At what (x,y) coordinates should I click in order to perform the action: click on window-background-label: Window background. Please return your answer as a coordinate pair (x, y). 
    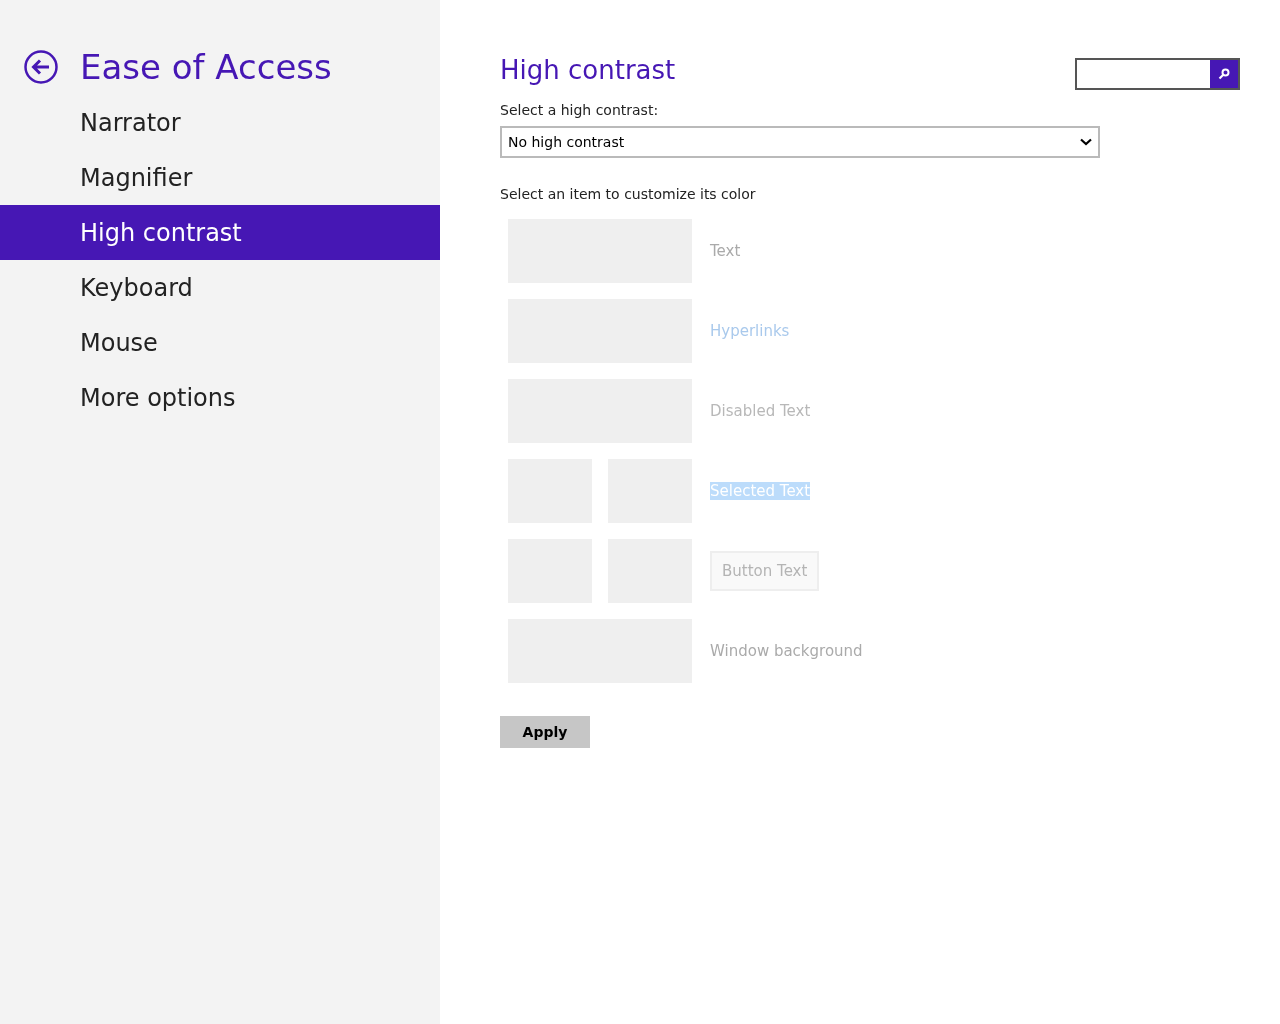
    Looking at the image, I should click on (786, 651).